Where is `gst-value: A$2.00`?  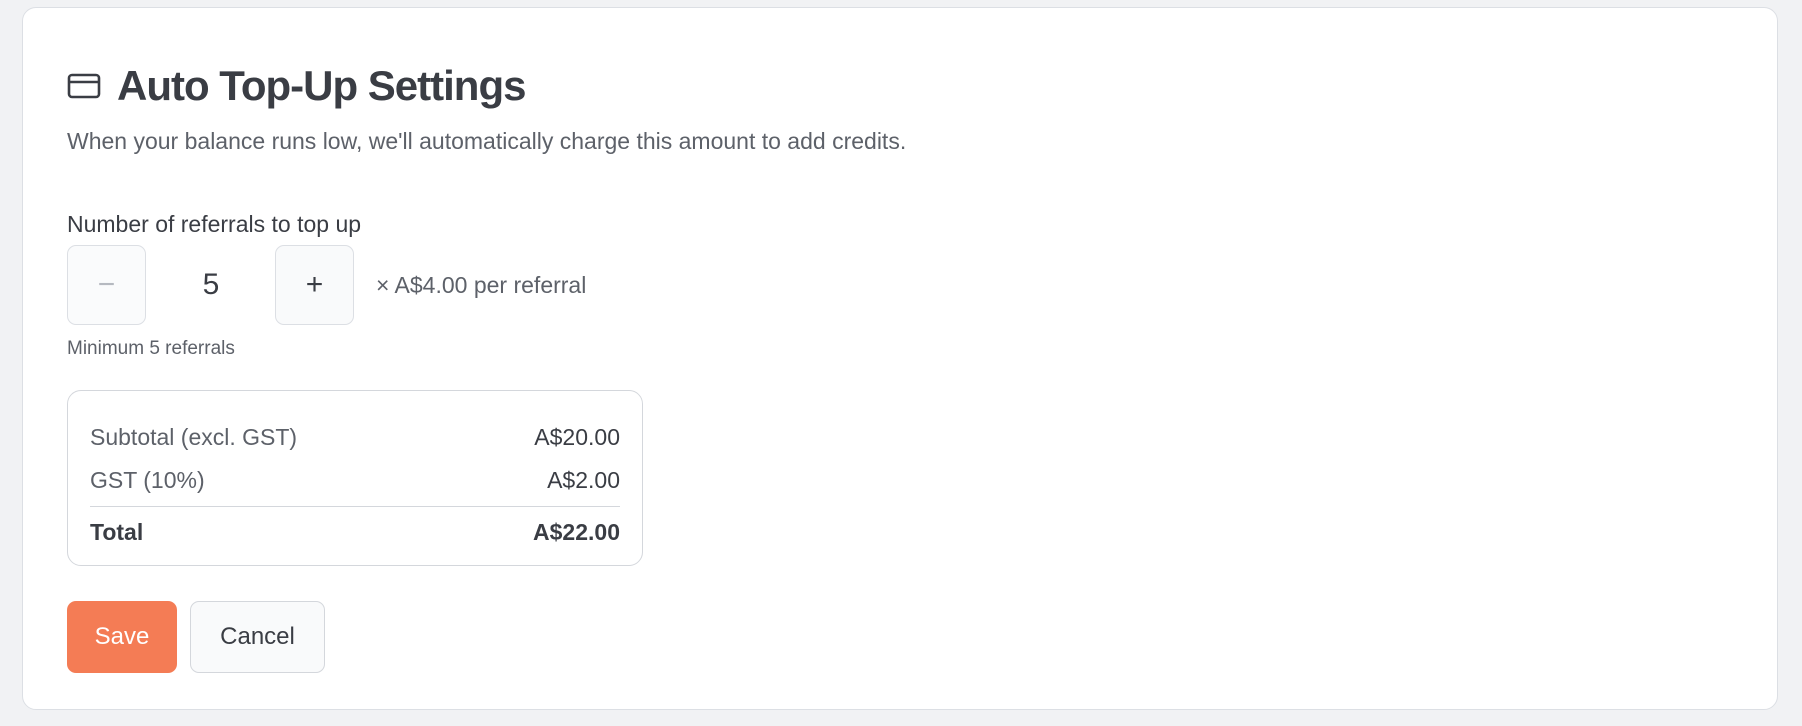
gst-value: A$2.00 is located at coordinates (583, 480).